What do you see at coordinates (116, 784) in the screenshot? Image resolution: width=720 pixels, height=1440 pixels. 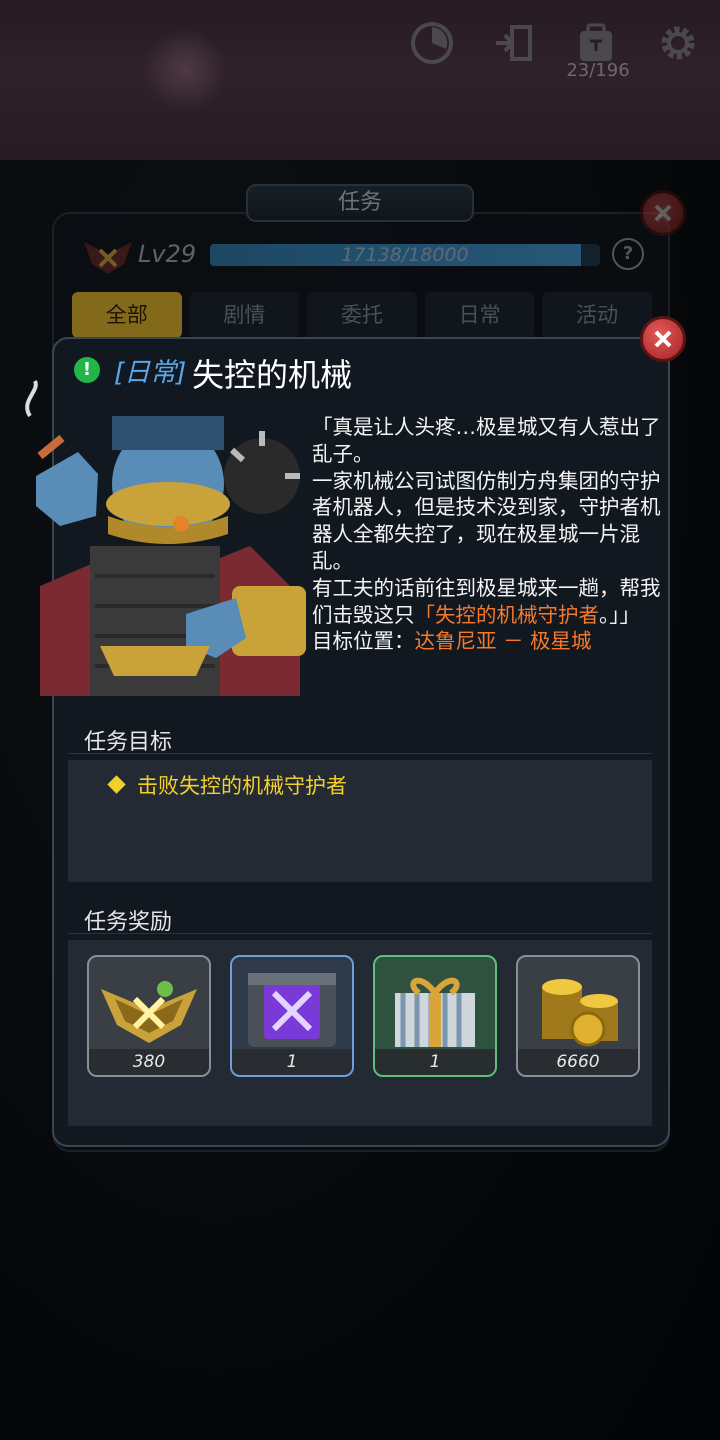 I see `diamond-bullet-icon` at bounding box center [116, 784].